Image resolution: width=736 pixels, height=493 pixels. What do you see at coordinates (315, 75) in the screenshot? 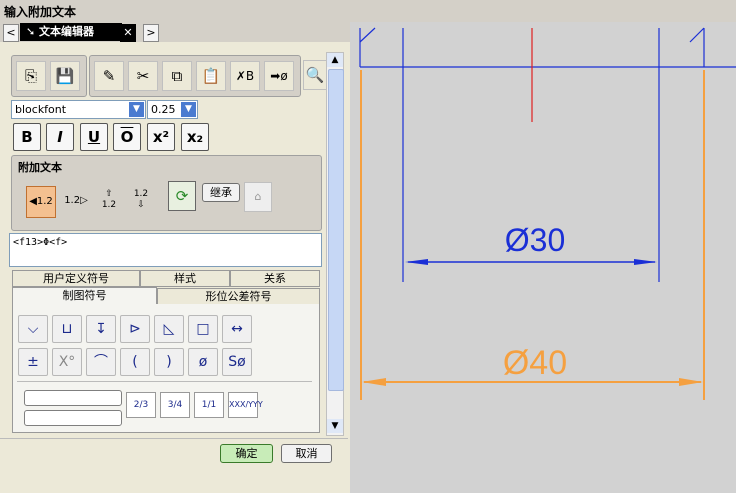
I see `preview-icon: 🔍` at bounding box center [315, 75].